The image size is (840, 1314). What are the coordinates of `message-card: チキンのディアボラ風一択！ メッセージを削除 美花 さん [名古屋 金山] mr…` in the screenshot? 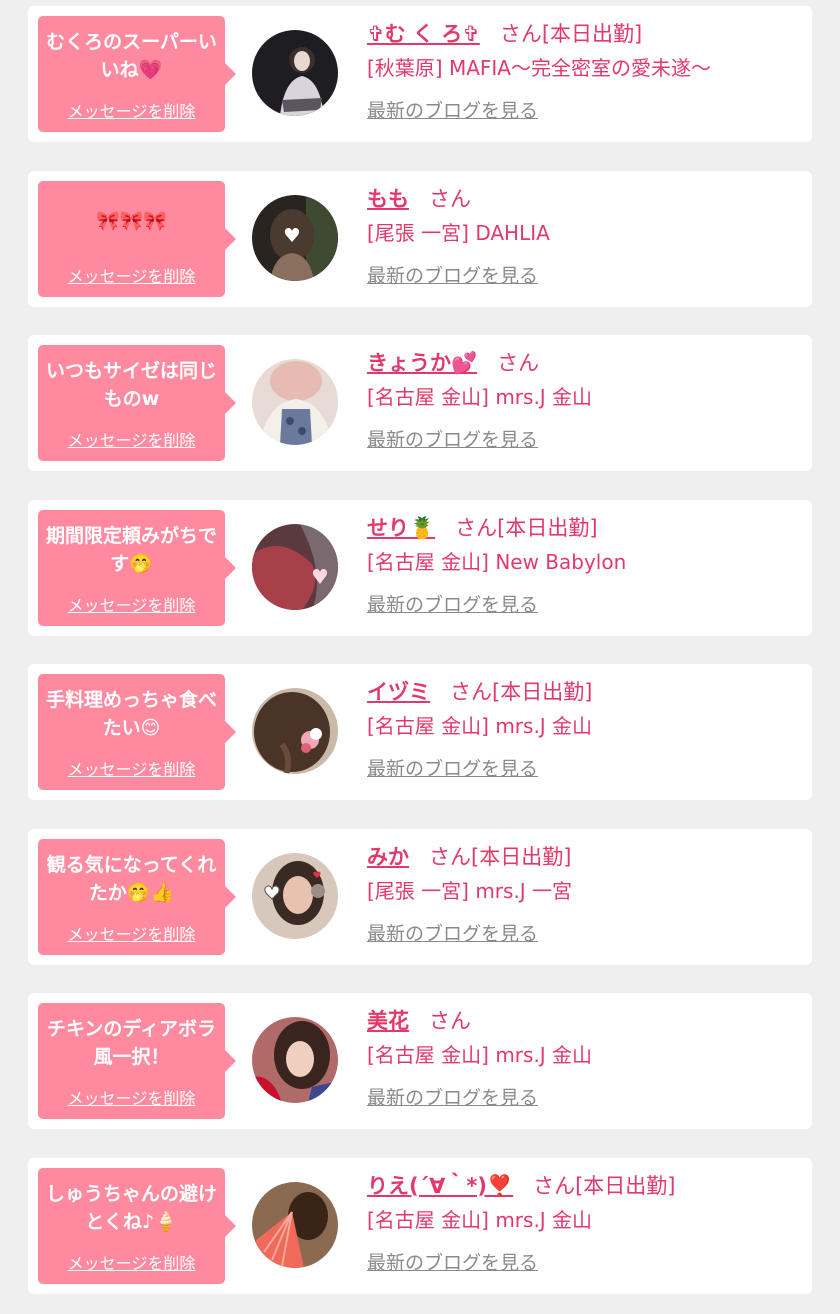 It's located at (420, 1061).